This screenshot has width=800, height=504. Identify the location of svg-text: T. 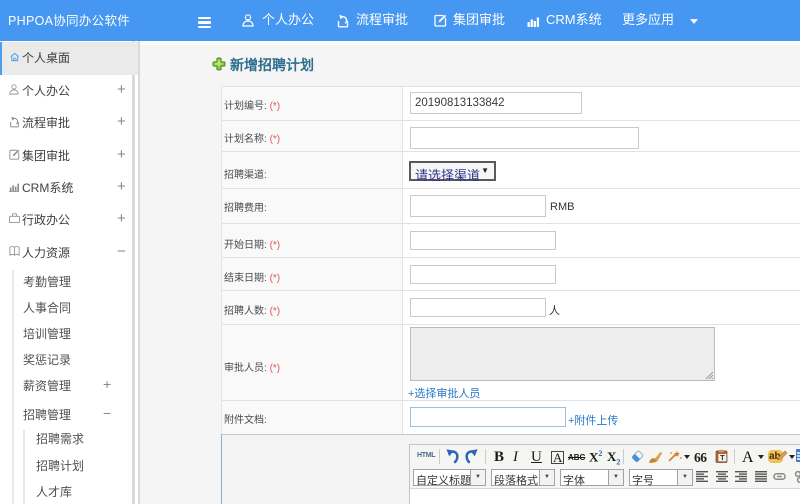
(722, 457).